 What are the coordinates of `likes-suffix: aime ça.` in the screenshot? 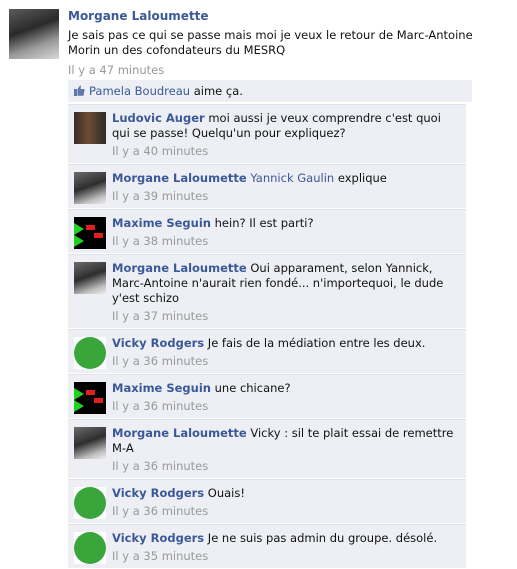 It's located at (216, 91).